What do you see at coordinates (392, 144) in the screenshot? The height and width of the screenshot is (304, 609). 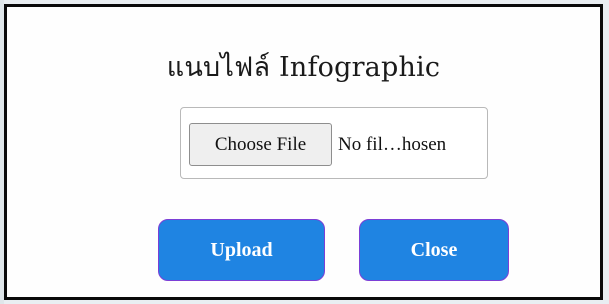 I see `file-status-text: No fil…hosen` at bounding box center [392, 144].